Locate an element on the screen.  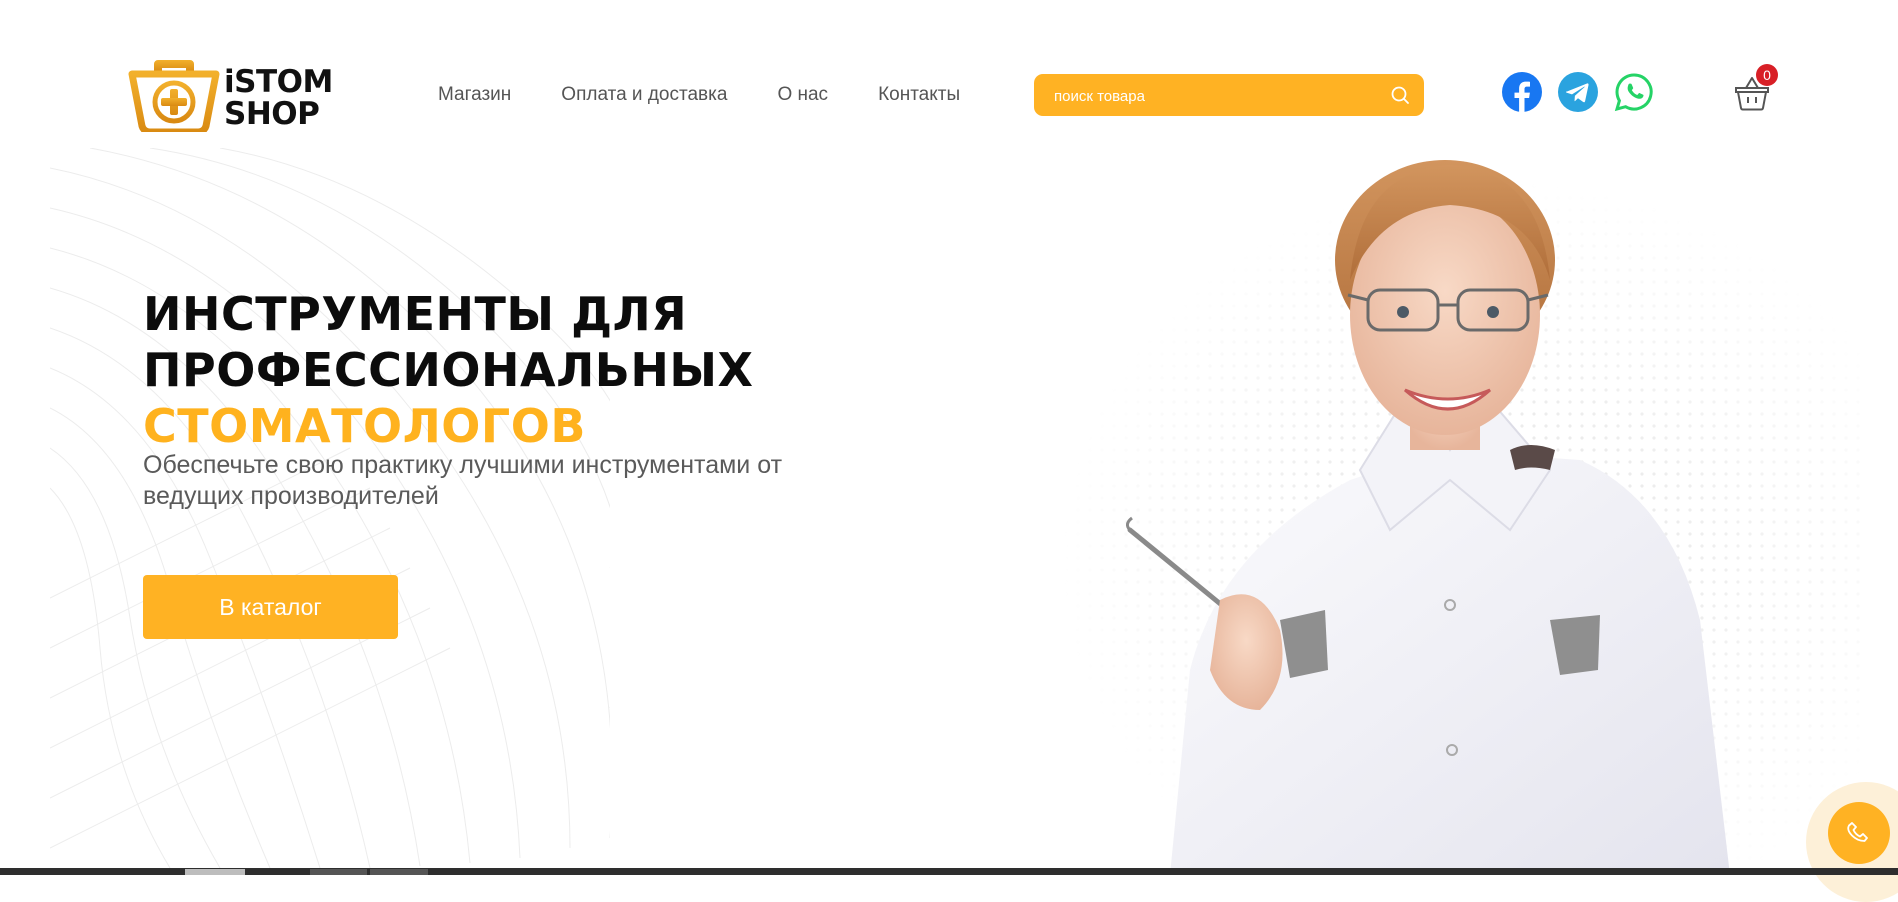
phone-icon is located at coordinates (1857, 832).